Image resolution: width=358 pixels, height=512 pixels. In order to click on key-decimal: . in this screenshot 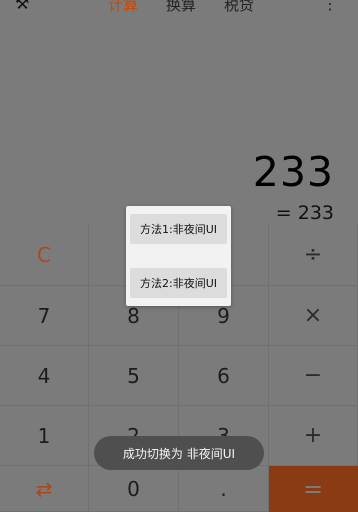, I will do `click(224, 489)`.